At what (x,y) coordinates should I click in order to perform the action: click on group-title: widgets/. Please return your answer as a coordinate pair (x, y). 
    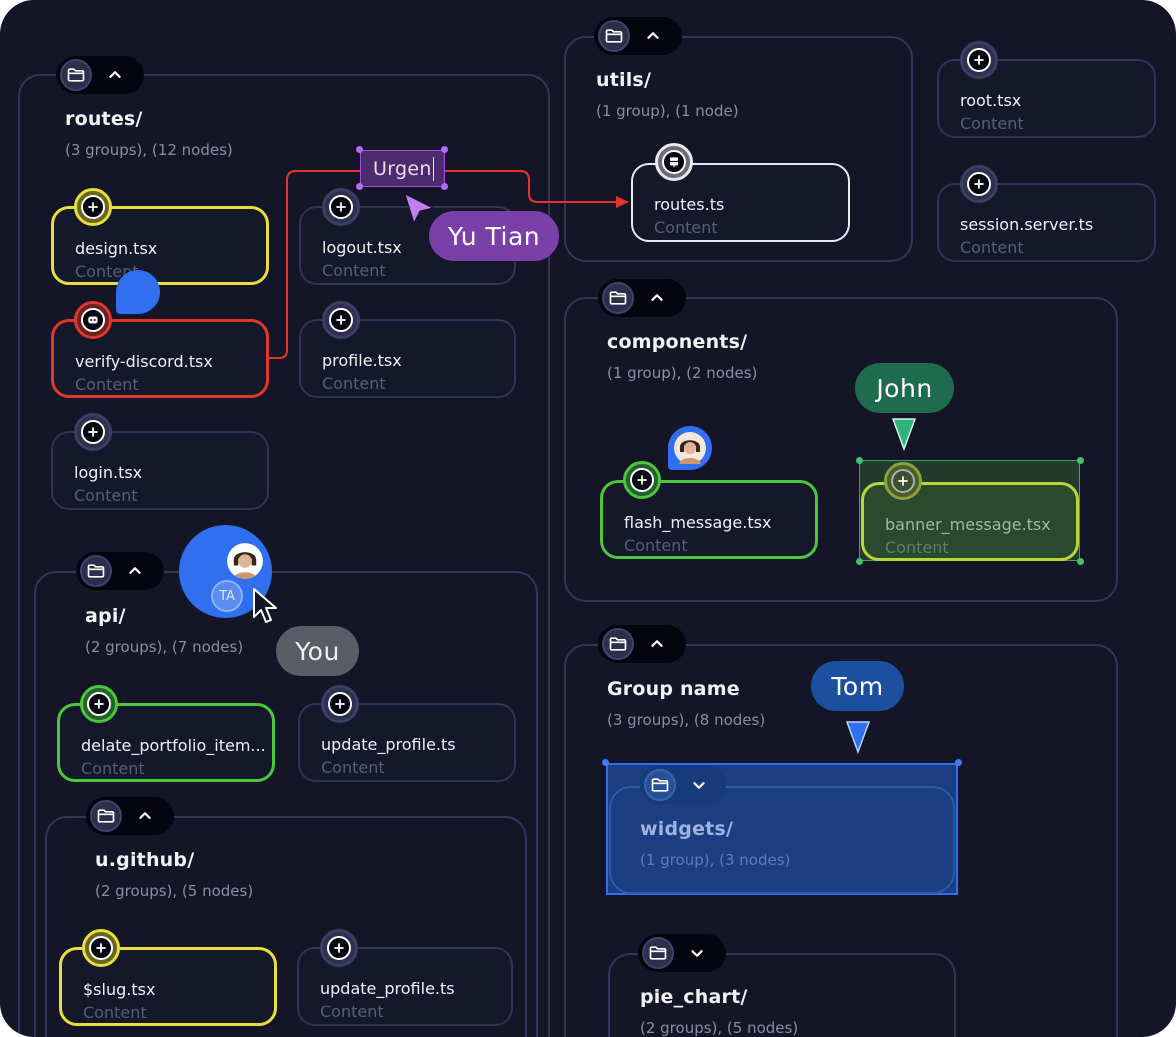
    Looking at the image, I should click on (687, 829).